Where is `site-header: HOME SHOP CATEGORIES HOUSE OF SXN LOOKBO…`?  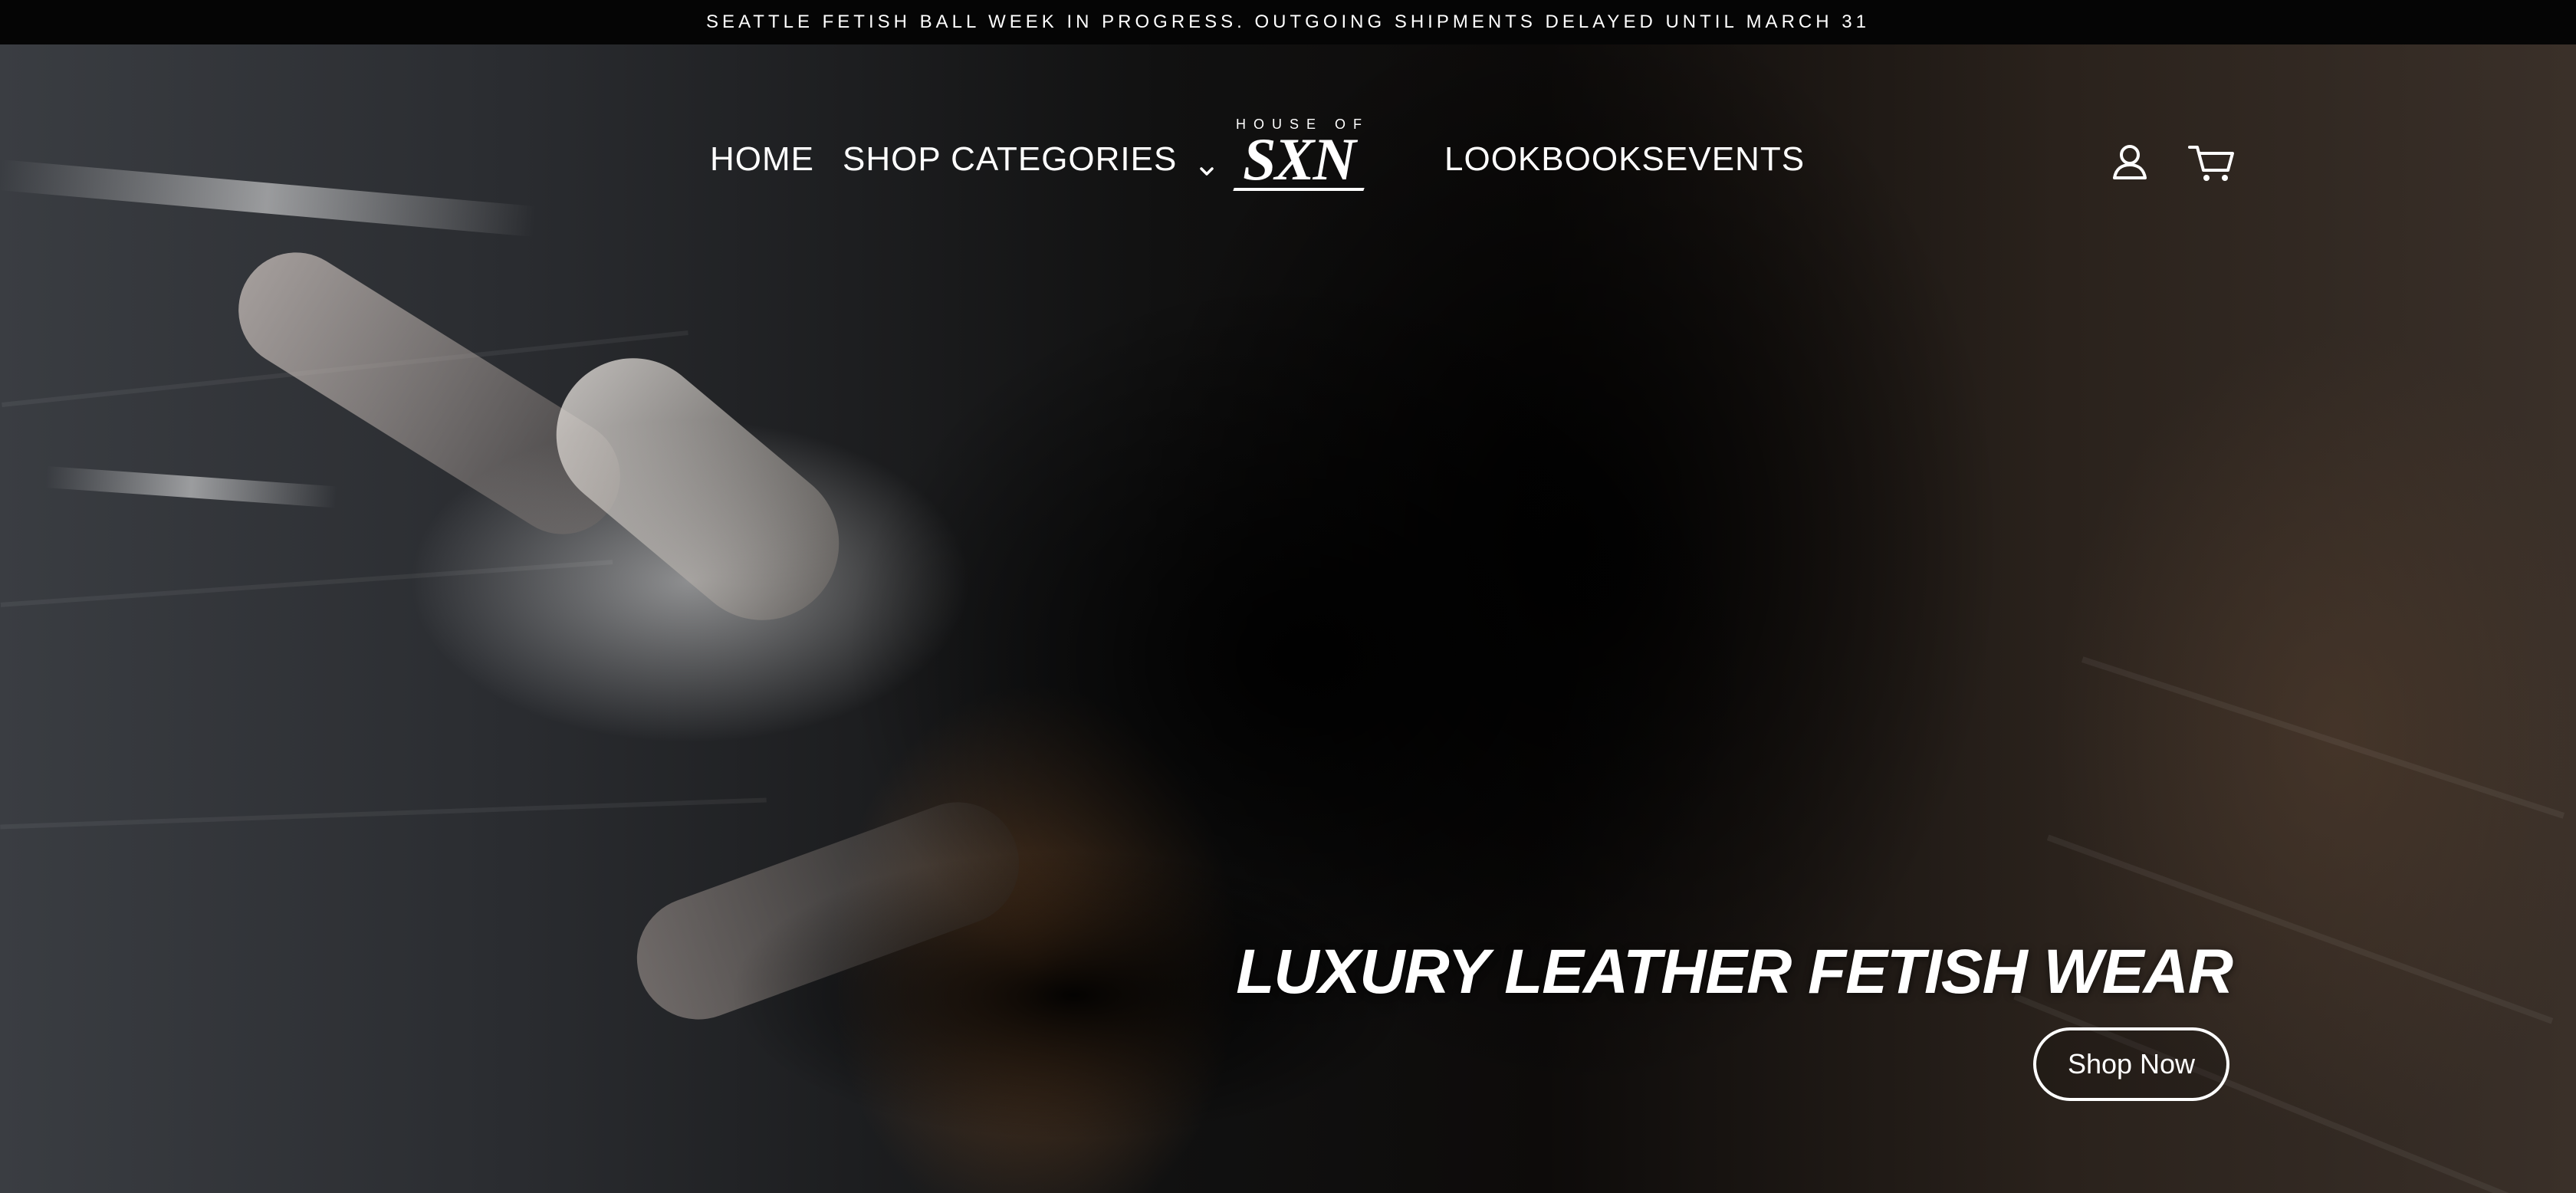
site-header: HOME SHOP CATEGORIES HOUSE OF SXN LOOKBO… is located at coordinates (1288, 159).